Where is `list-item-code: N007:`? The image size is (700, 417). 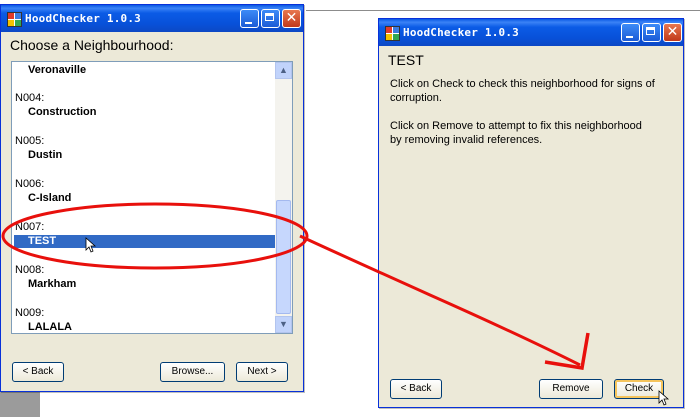
list-item-code: N007: is located at coordinates (29, 227).